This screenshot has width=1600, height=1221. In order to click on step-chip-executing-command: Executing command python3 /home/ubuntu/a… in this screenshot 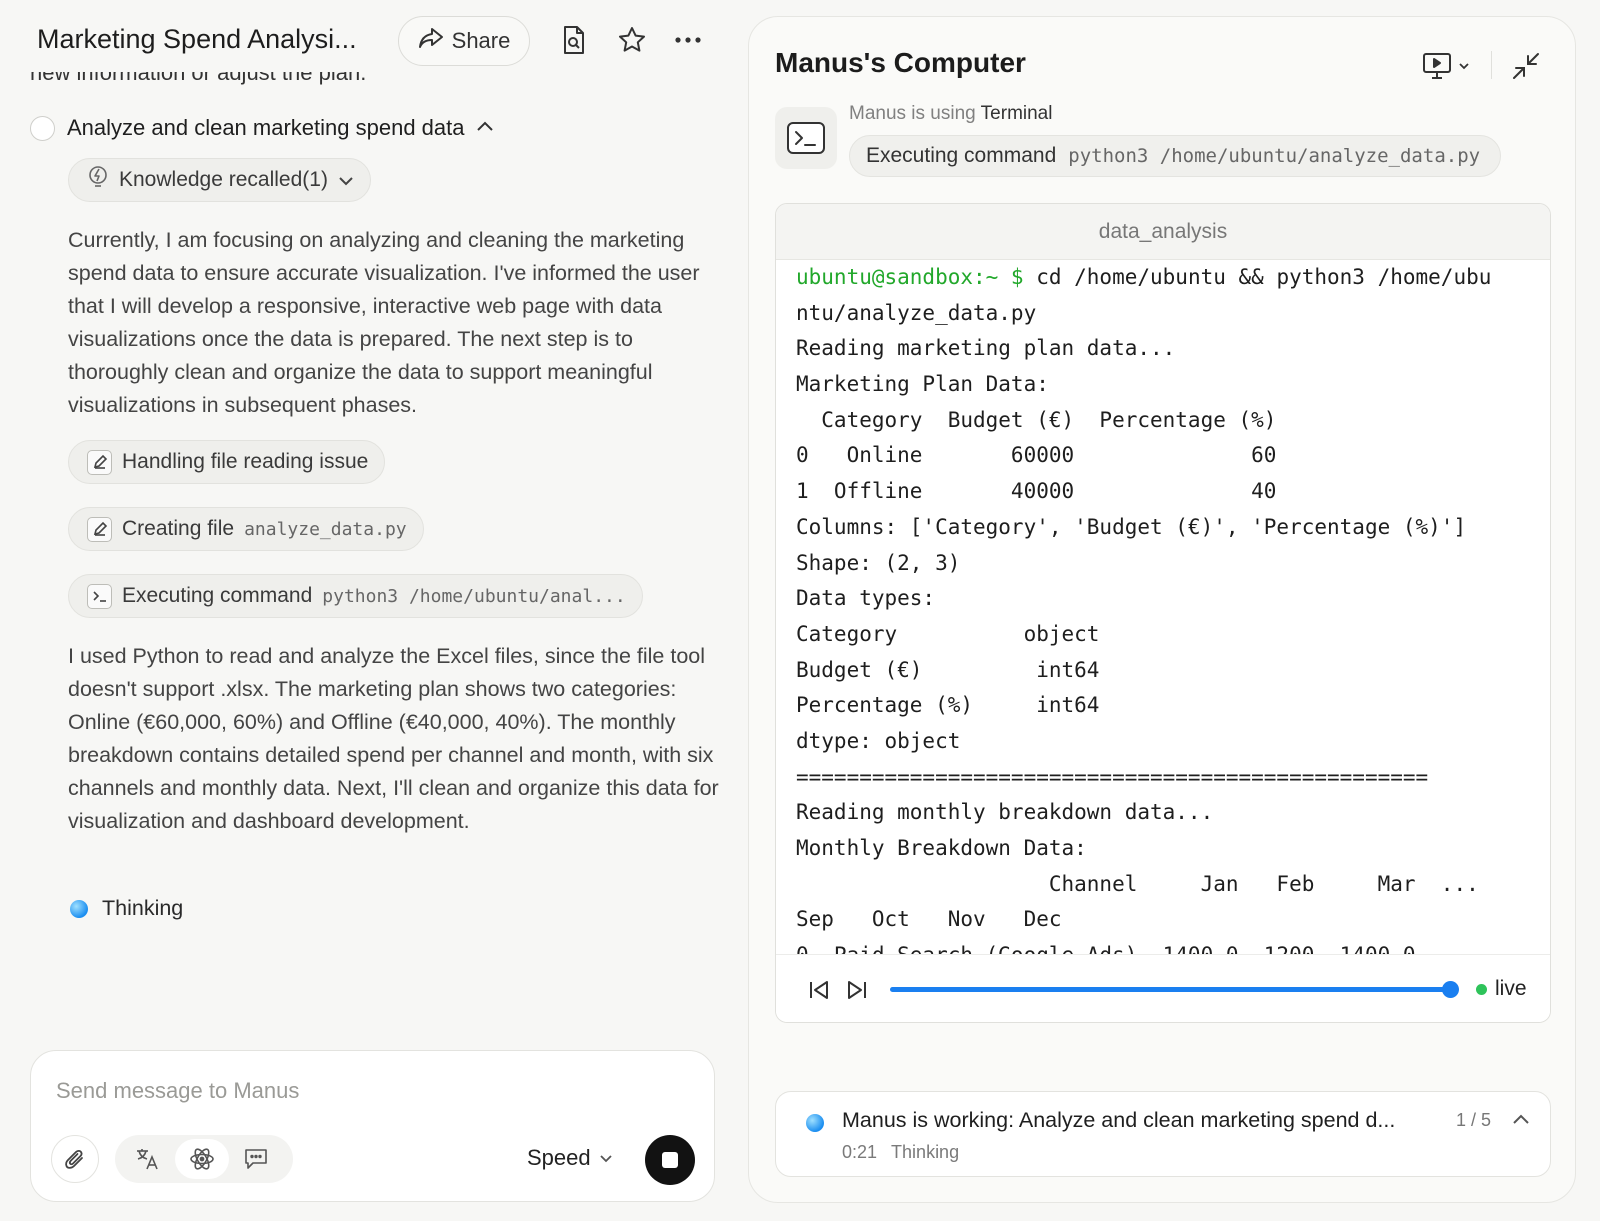, I will do `click(355, 596)`.